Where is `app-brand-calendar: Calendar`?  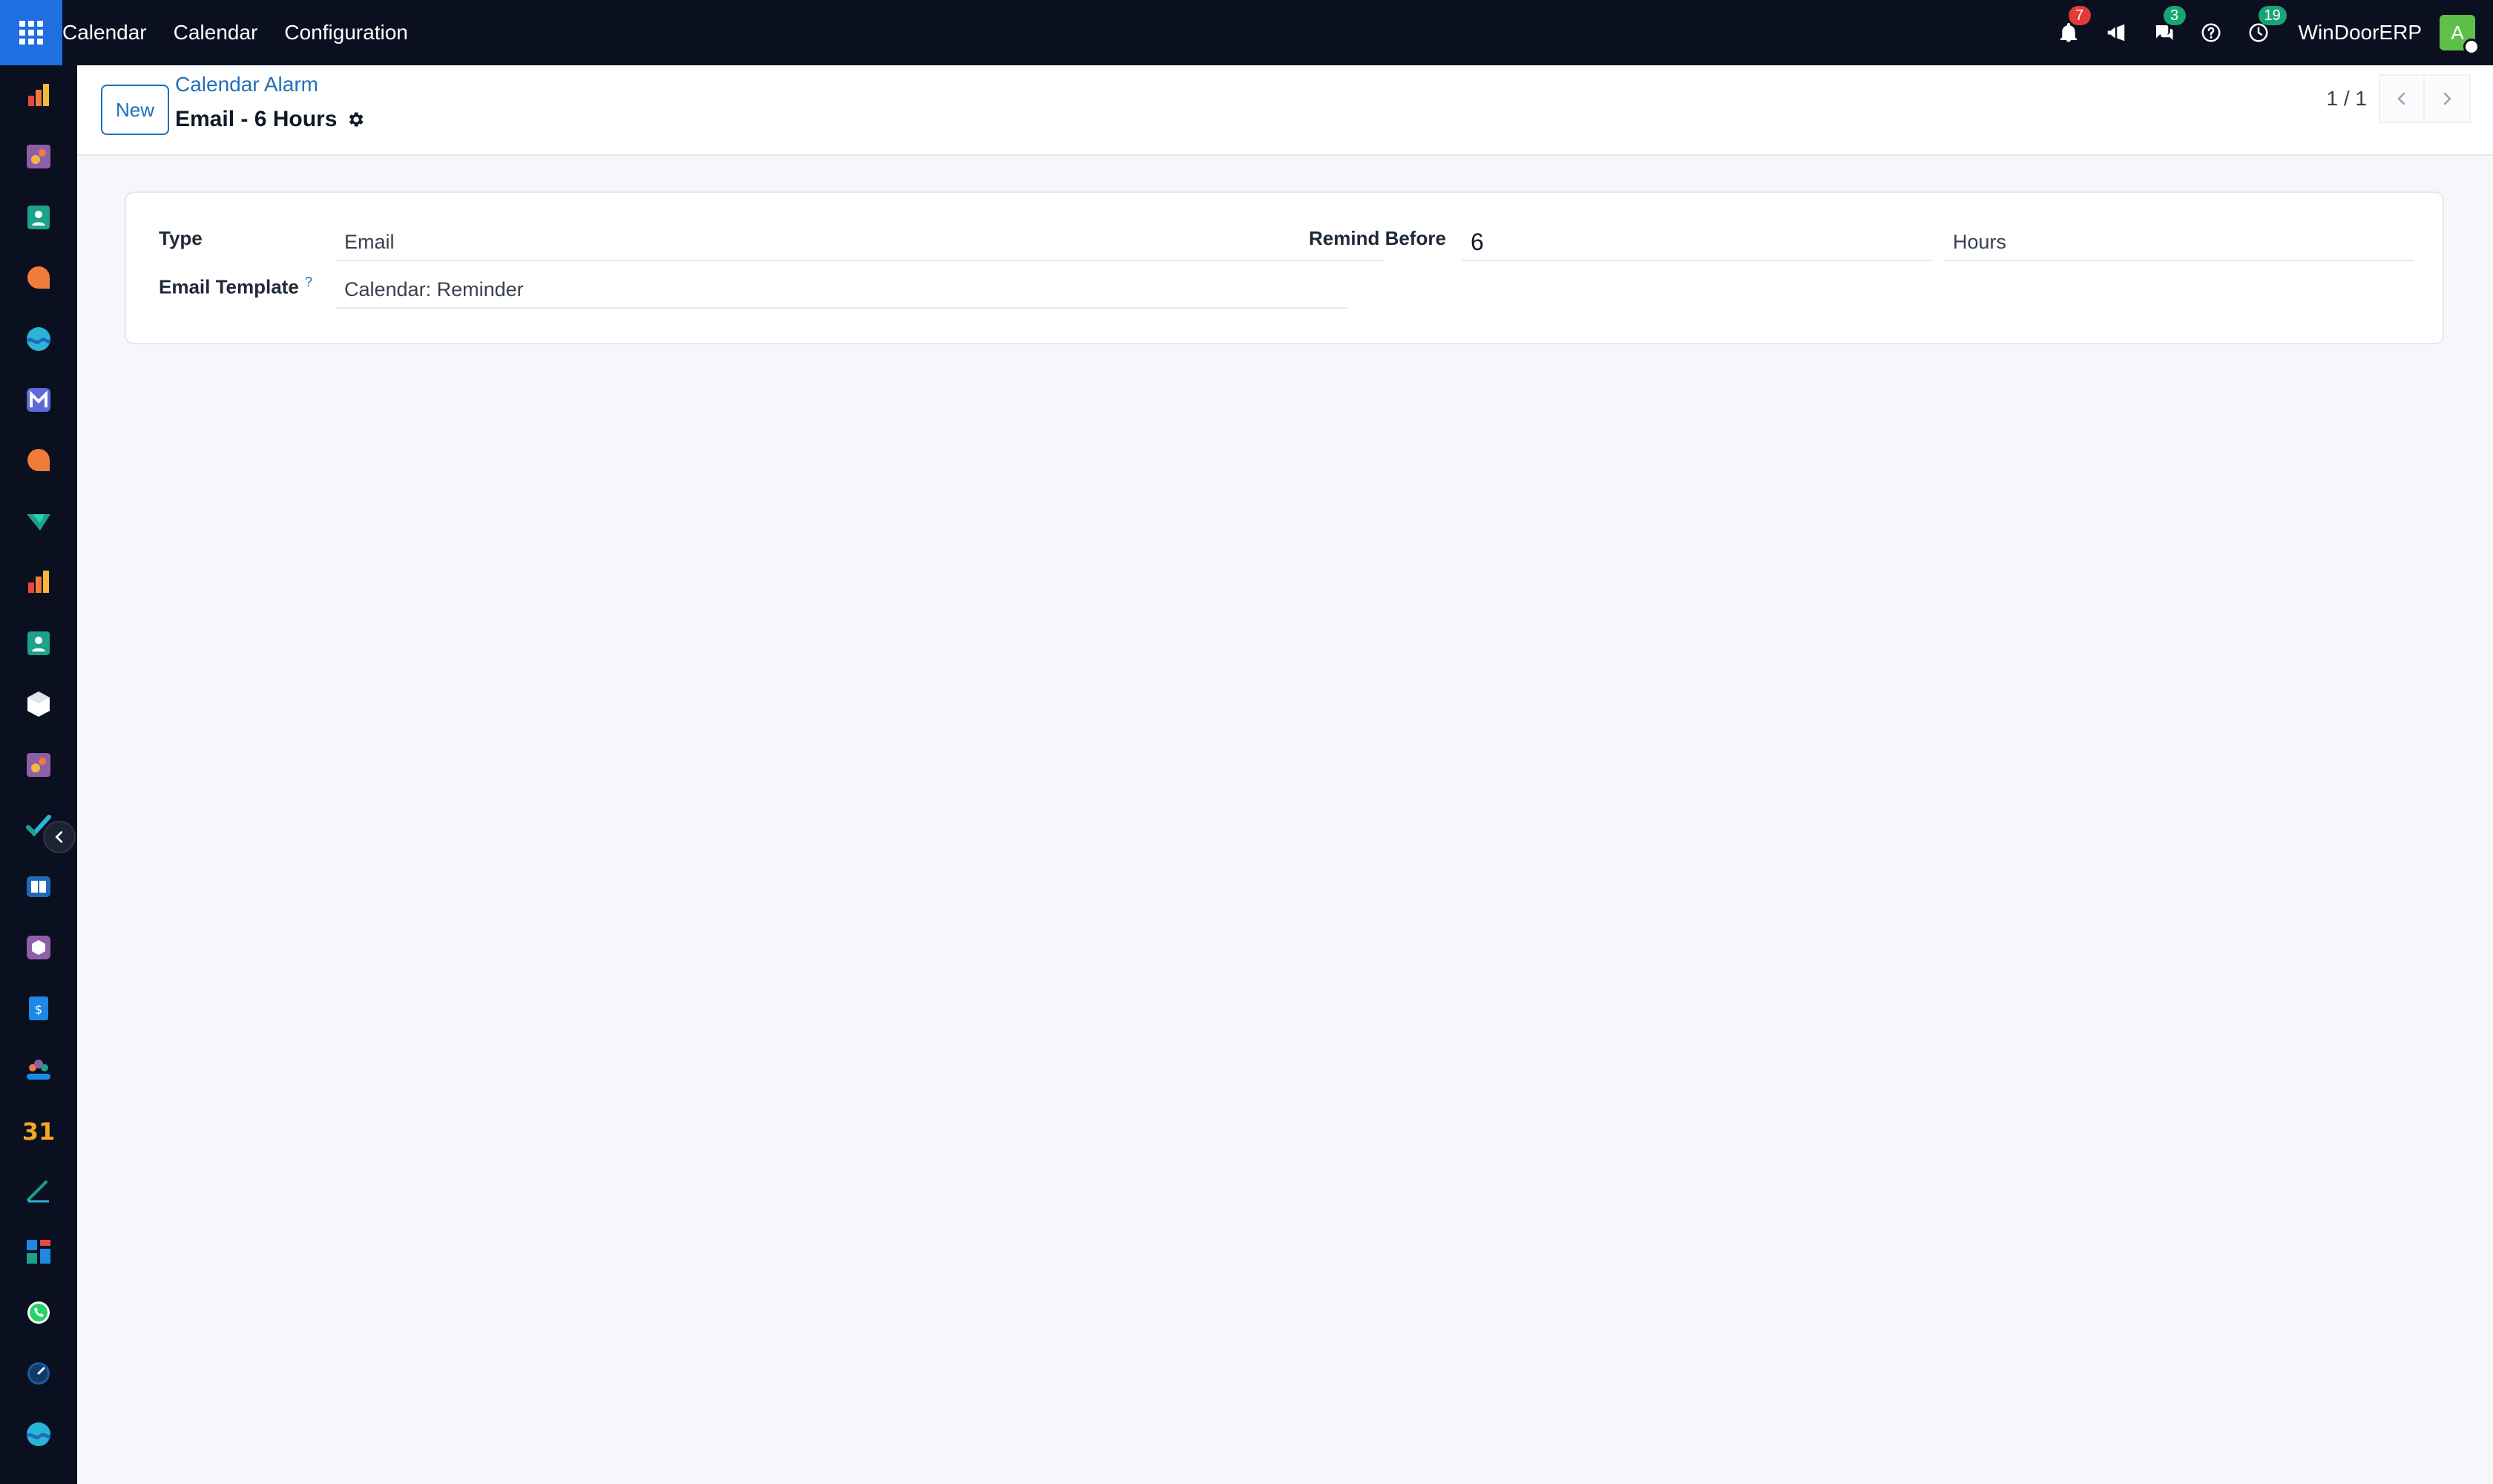 app-brand-calendar: Calendar is located at coordinates (111, 32).